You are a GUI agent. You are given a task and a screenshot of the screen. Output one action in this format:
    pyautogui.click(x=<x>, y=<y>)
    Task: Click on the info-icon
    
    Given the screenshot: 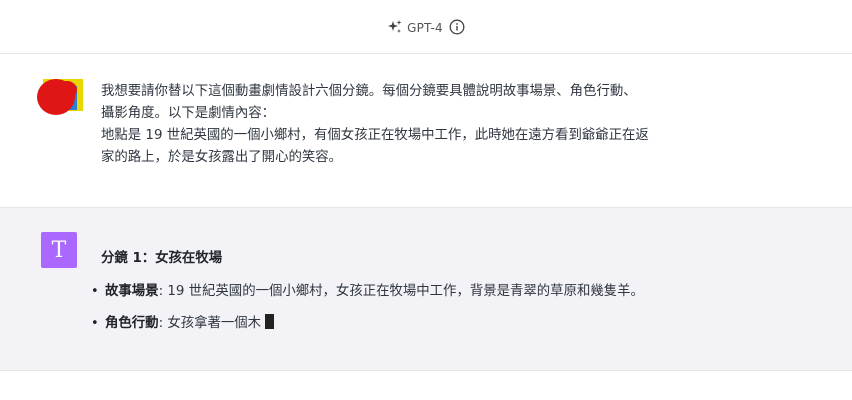 What is the action you would take?
    pyautogui.click(x=457, y=27)
    